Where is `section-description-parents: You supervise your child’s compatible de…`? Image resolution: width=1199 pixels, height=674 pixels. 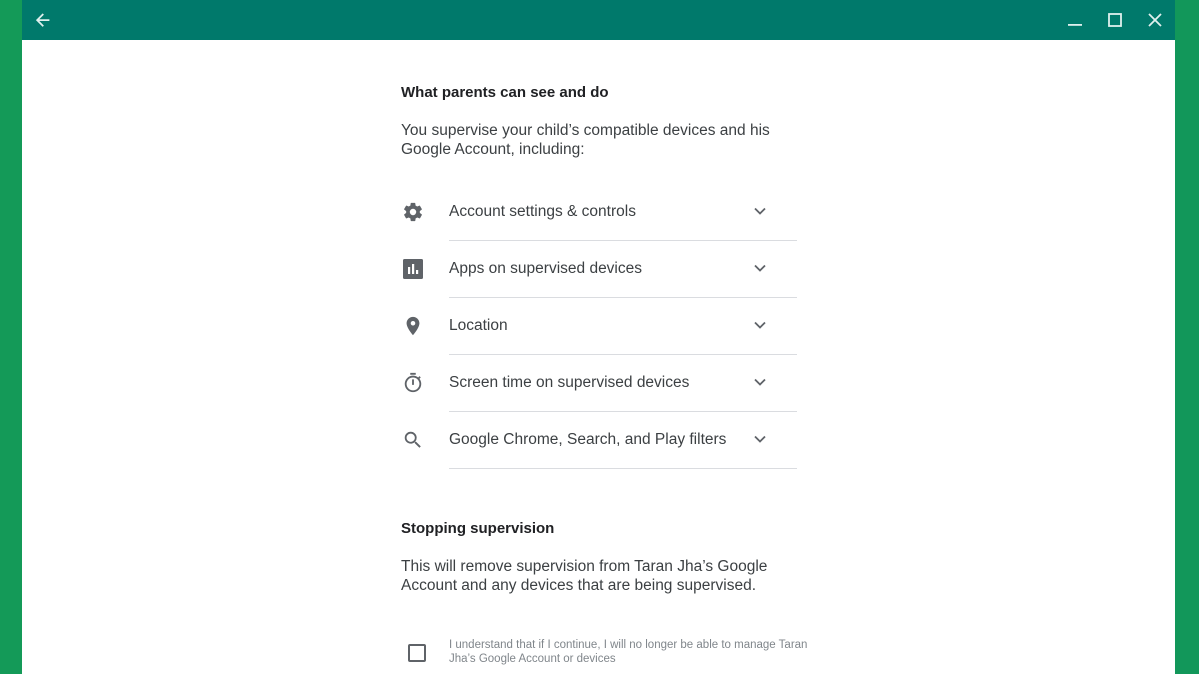 section-description-parents: You supervise your child’s compatible de… is located at coordinates (585, 140).